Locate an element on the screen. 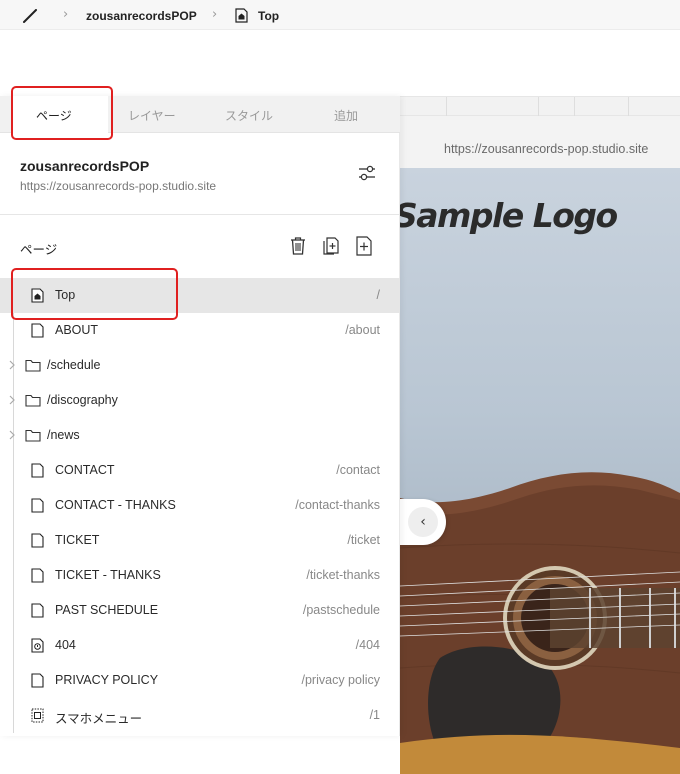 The height and width of the screenshot is (774, 680). preview-logo: Sample Logo is located at coordinates (509, 215).